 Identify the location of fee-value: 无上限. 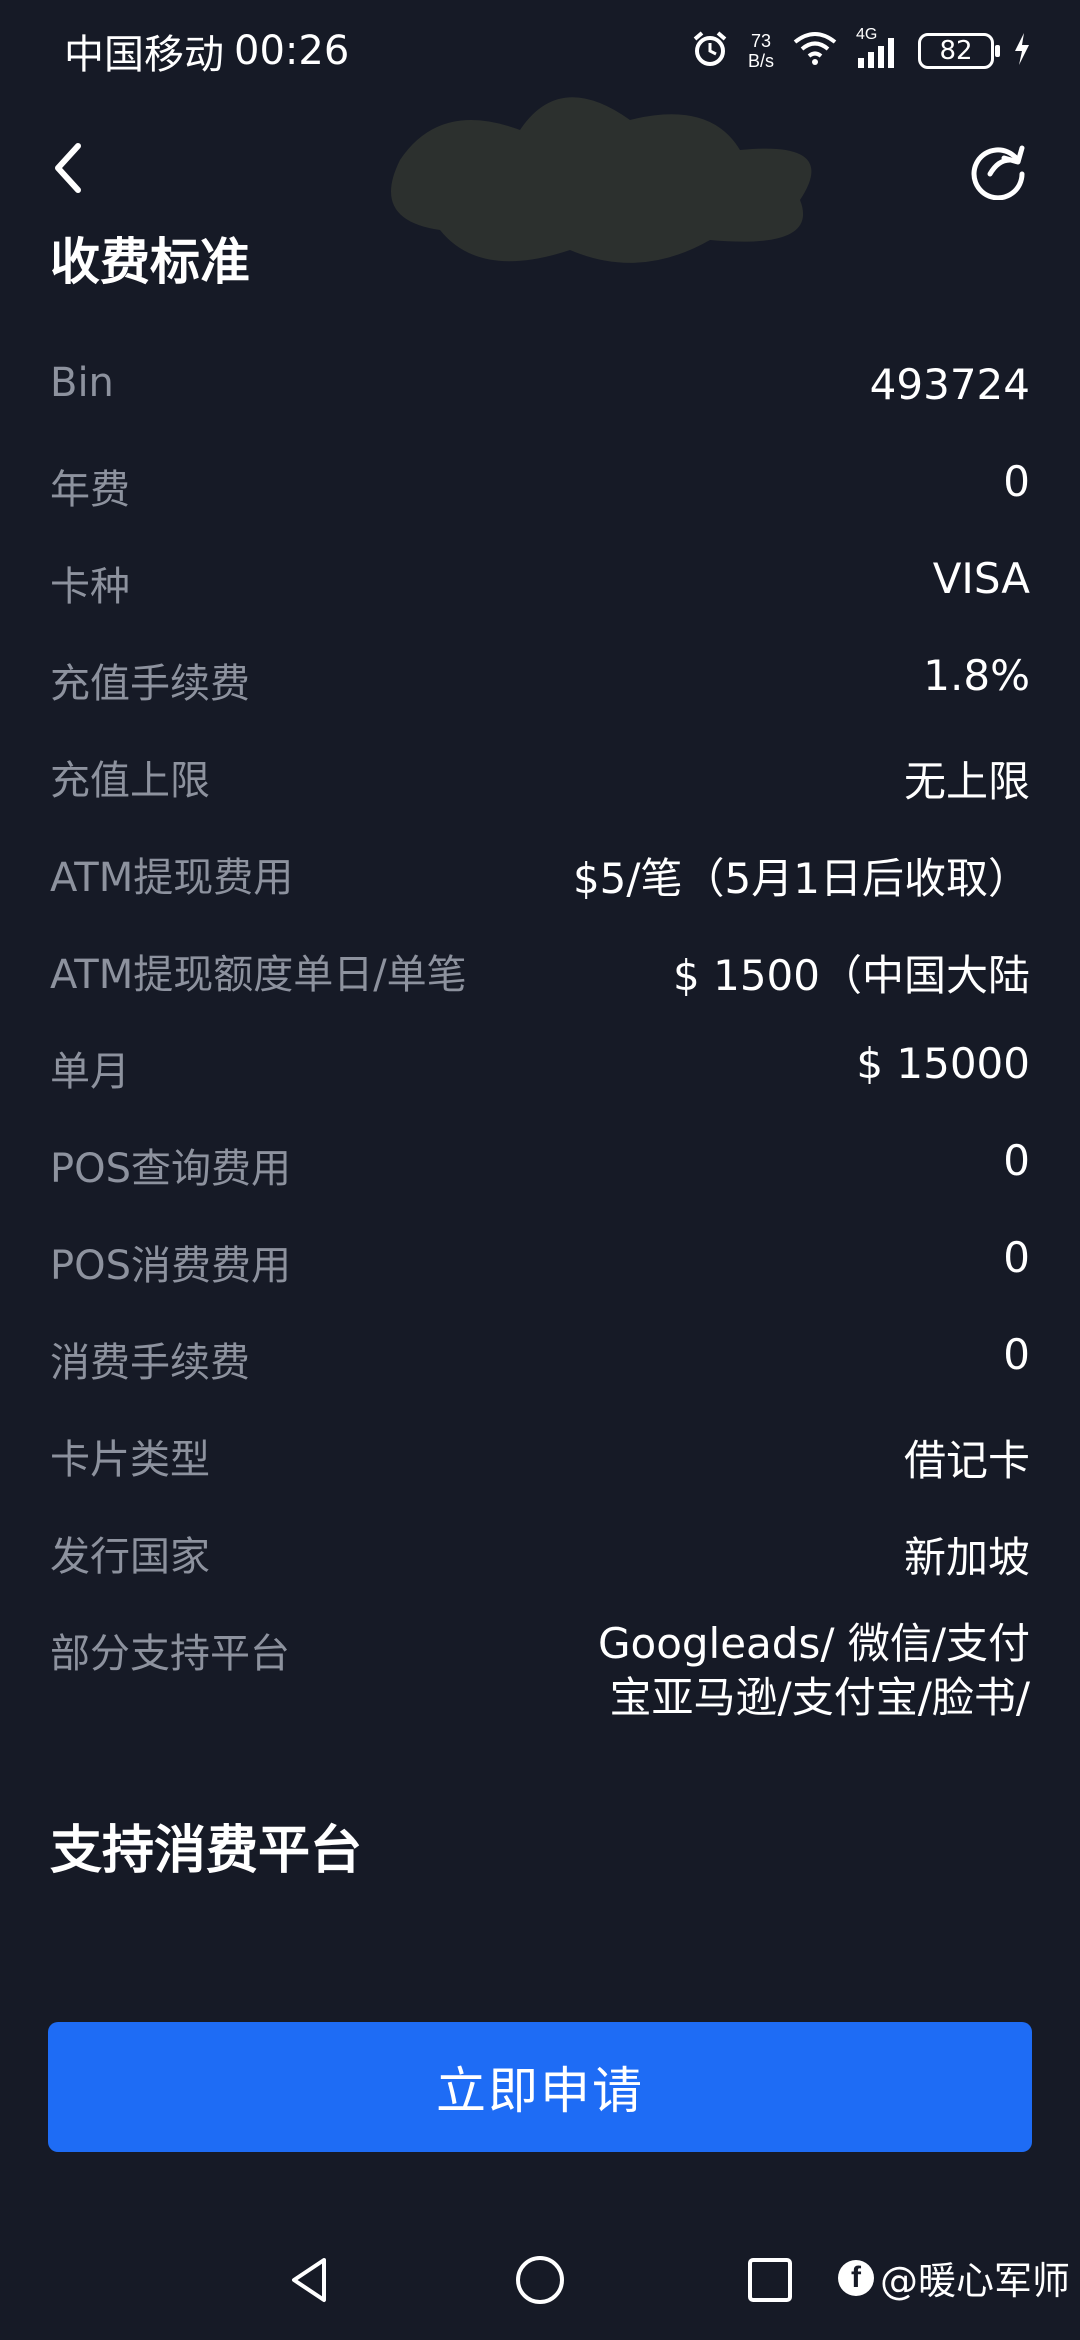
(966, 781).